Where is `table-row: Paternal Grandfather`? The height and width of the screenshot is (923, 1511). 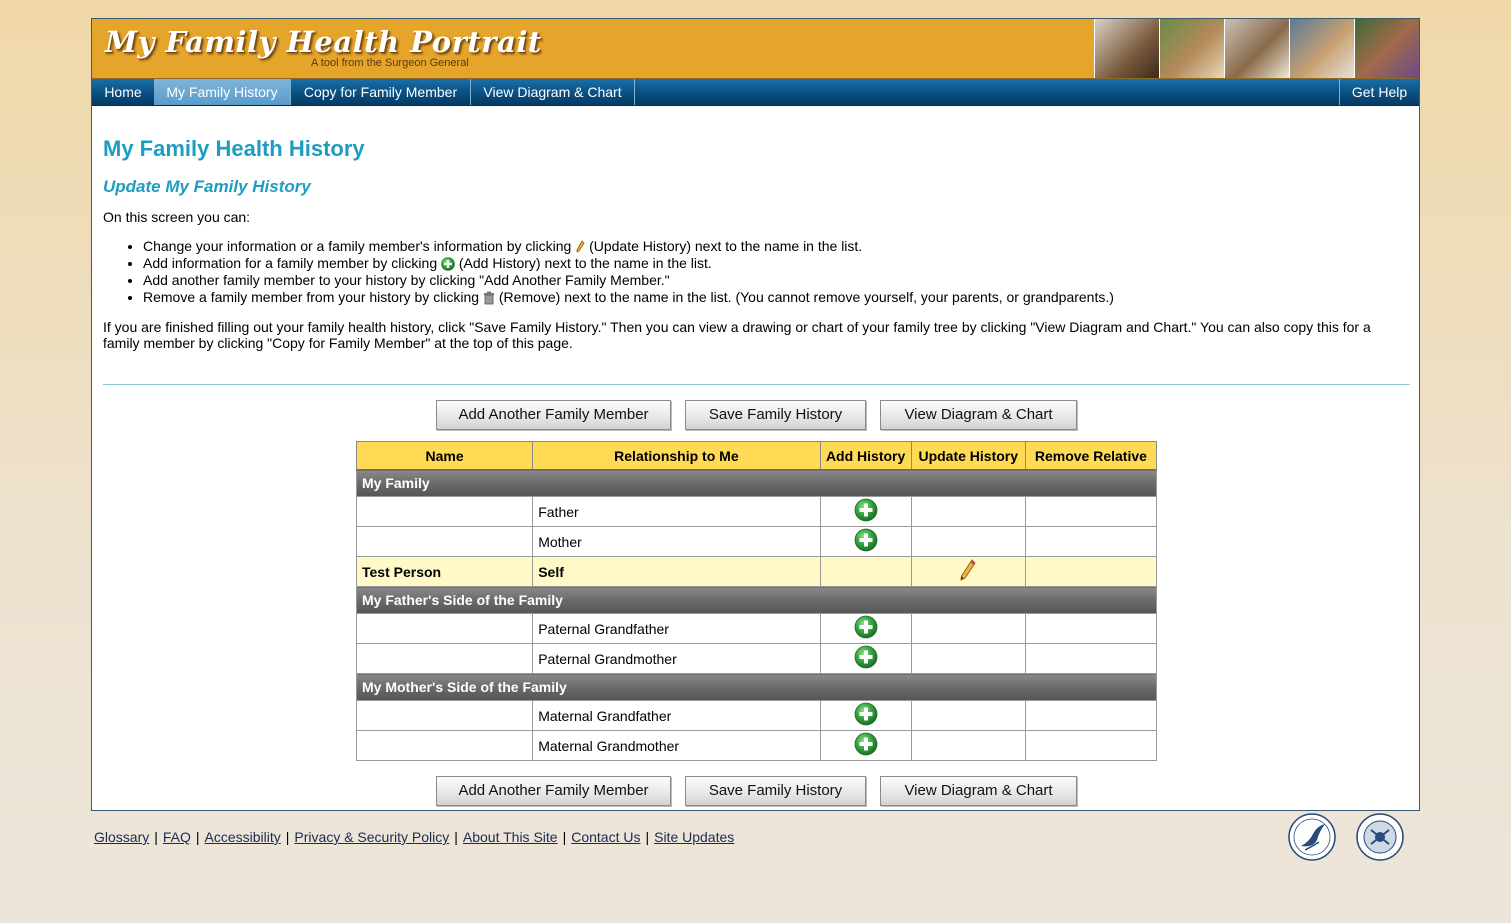
table-row: Paternal Grandfather is located at coordinates (756, 628).